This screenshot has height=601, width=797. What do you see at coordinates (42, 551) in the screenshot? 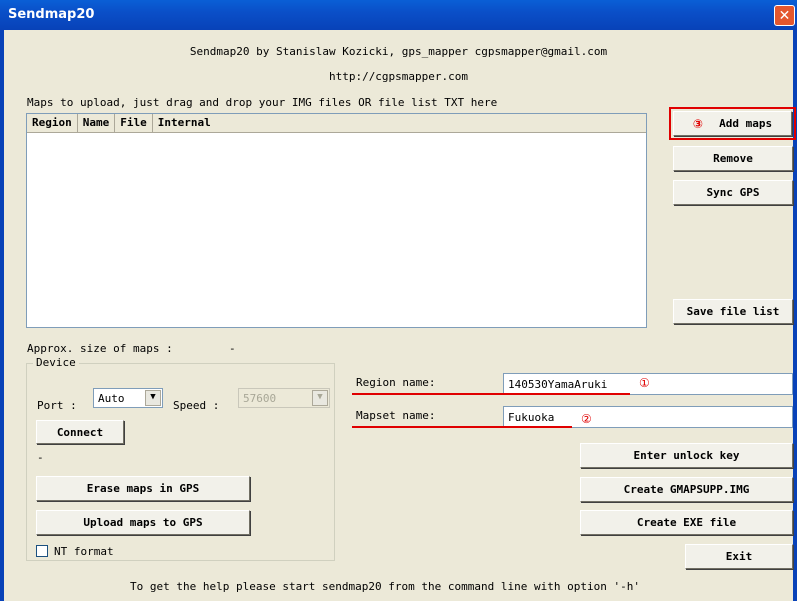
I see `nt-format-checkbox` at bounding box center [42, 551].